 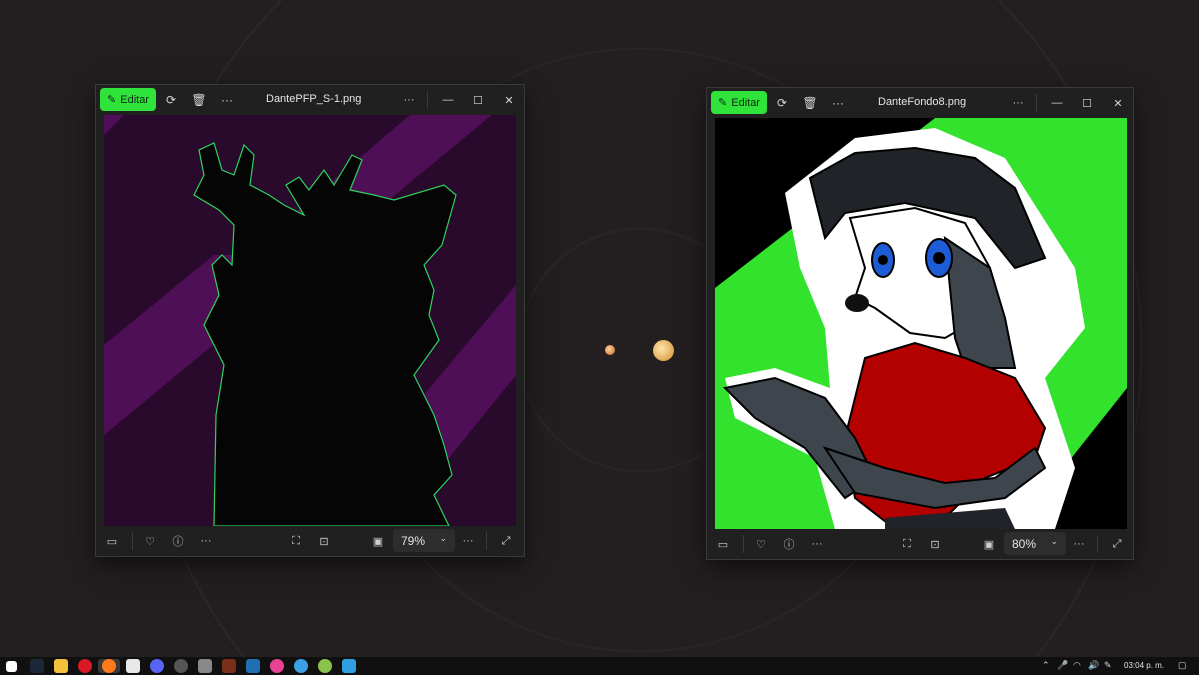 I want to click on status-bar: ▭ ♡ ⓘ ··· ⛶ ⊡ ▣ 80% ⌄ ··· ⤢, so click(x=920, y=544).